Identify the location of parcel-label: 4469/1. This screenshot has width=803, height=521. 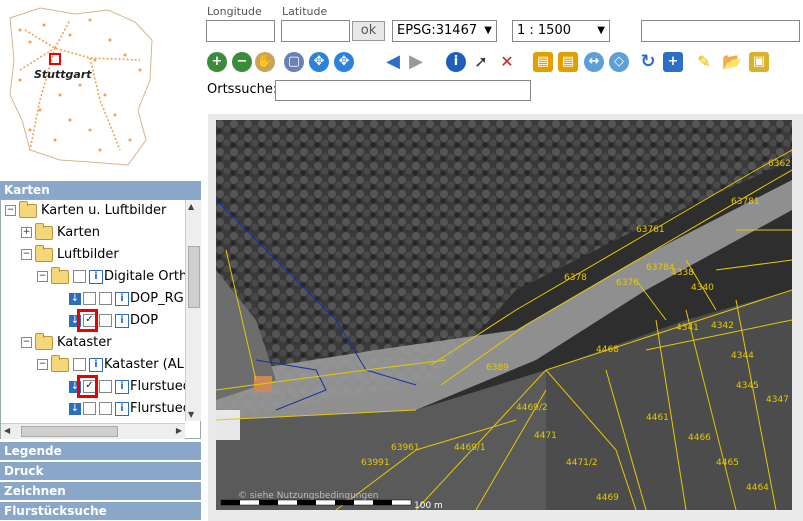
(470, 448).